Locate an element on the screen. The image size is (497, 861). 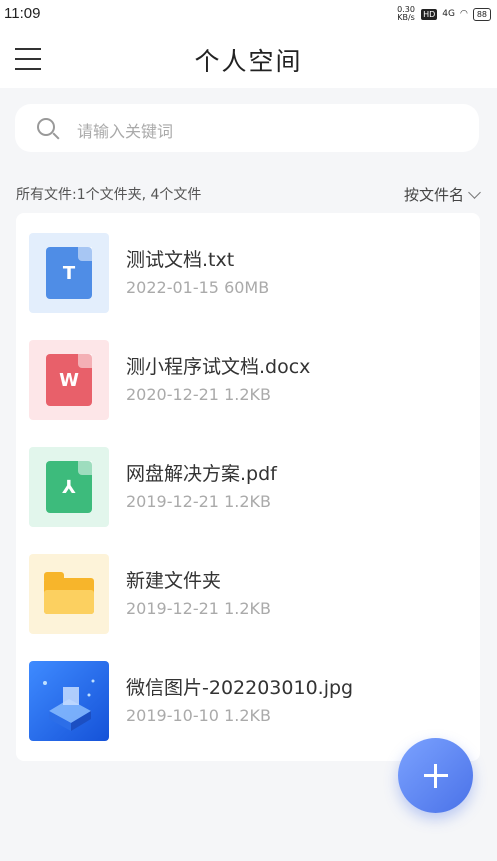
wifi-icon: ◠ is located at coordinates (463, 14).